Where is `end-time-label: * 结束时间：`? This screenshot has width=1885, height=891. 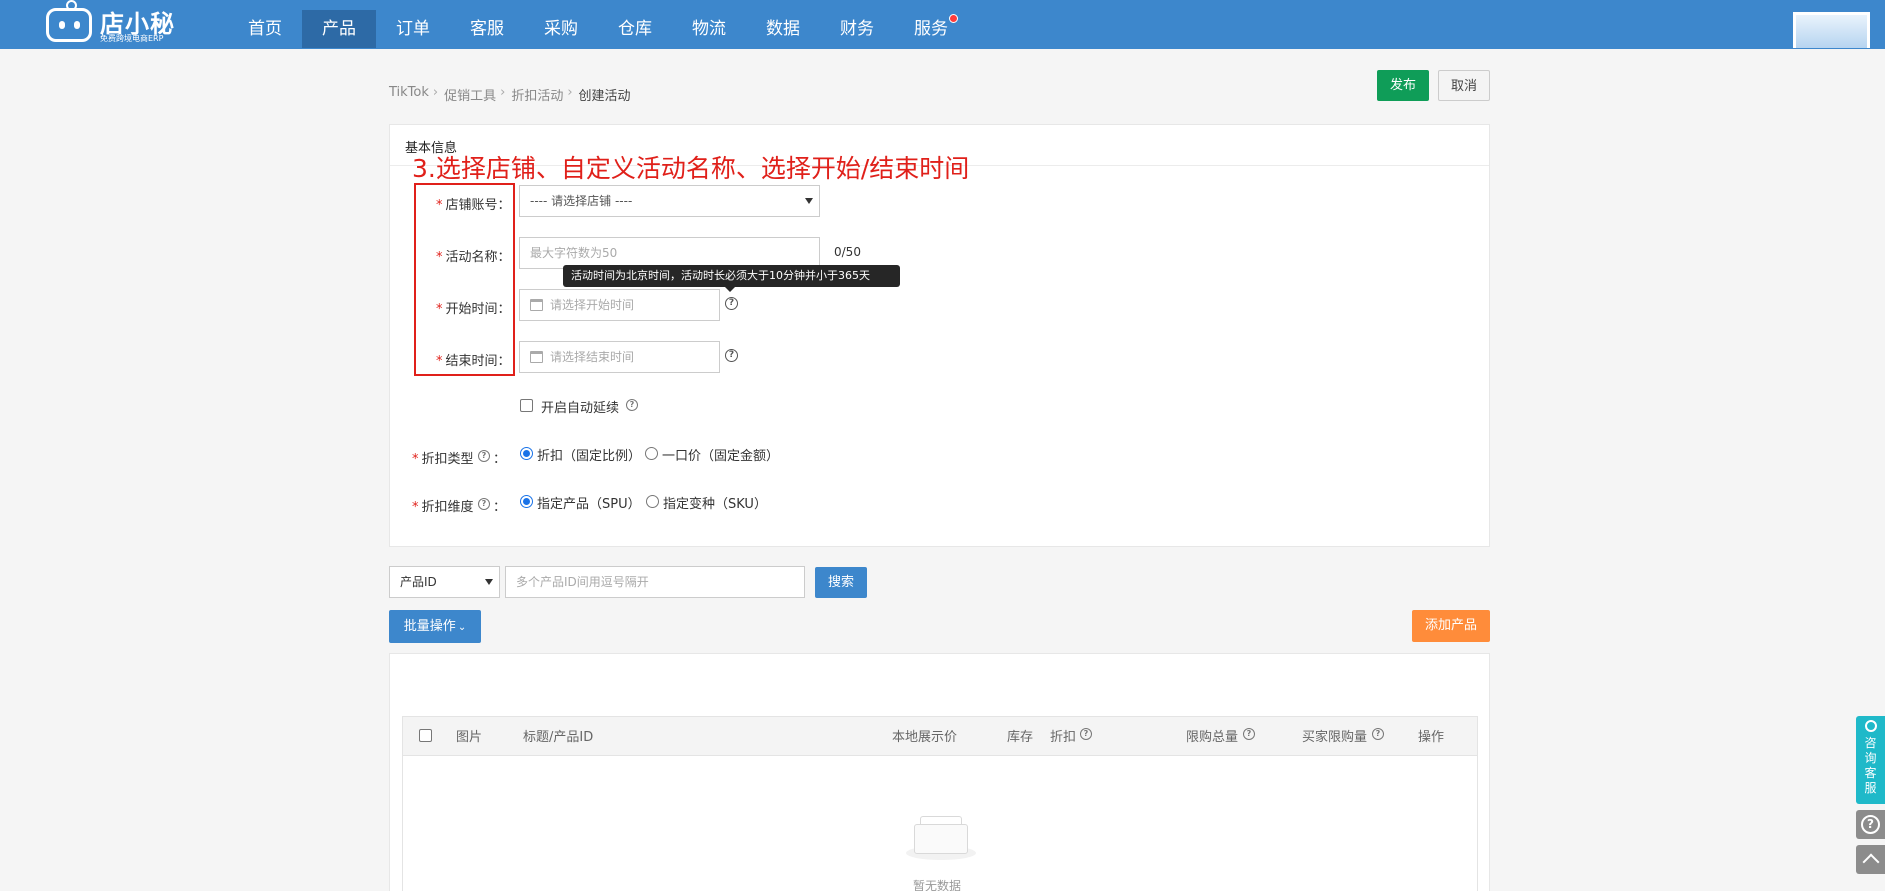
end-time-label: * 结束时间： is located at coordinates (473, 359).